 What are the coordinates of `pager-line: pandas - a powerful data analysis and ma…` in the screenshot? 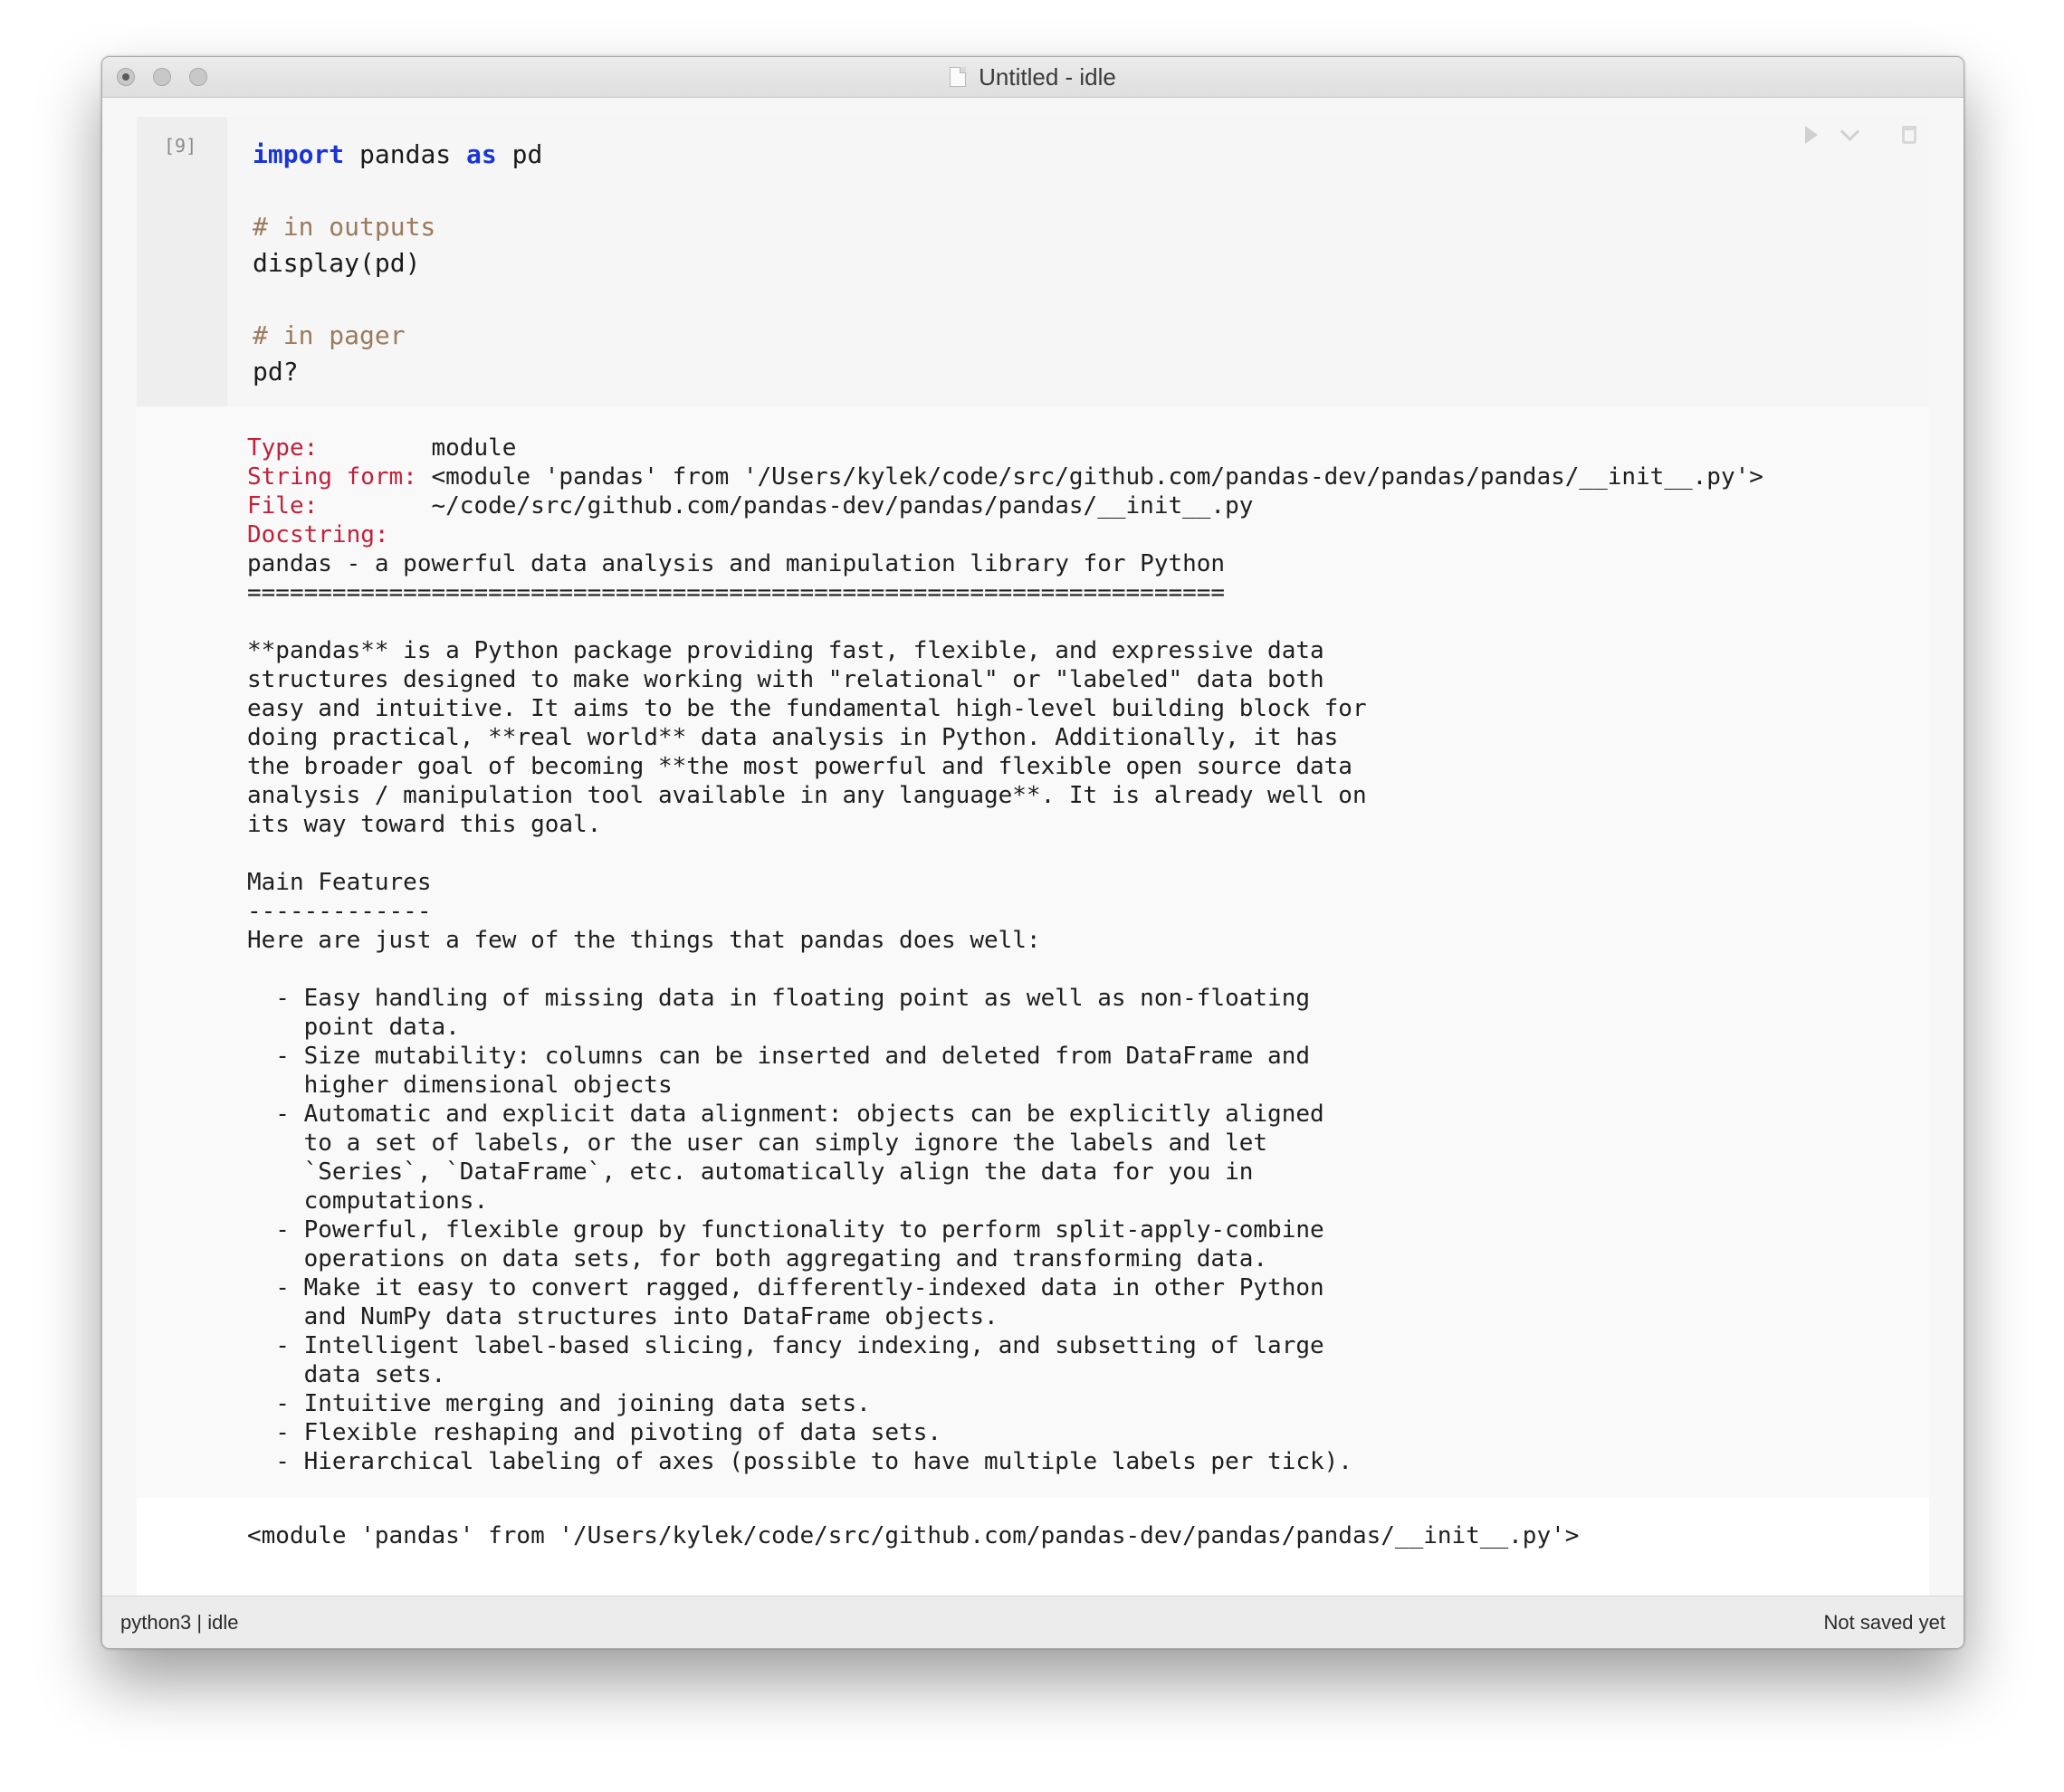 It's located at (1005, 563).